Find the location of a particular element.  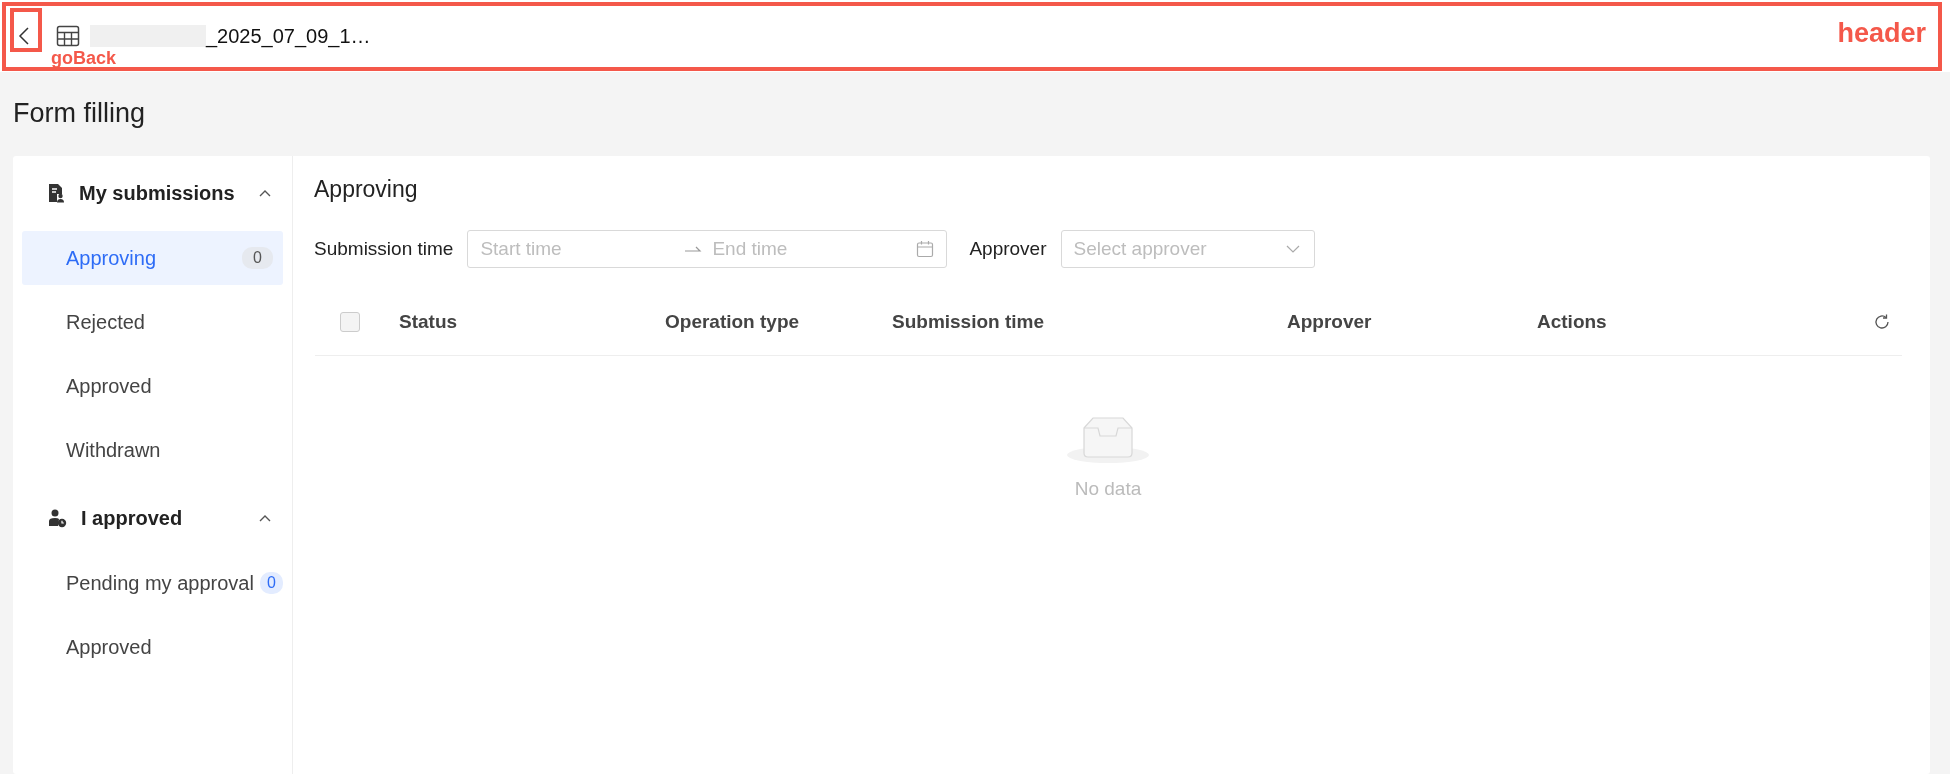

filter-label: Approver is located at coordinates (1008, 249).